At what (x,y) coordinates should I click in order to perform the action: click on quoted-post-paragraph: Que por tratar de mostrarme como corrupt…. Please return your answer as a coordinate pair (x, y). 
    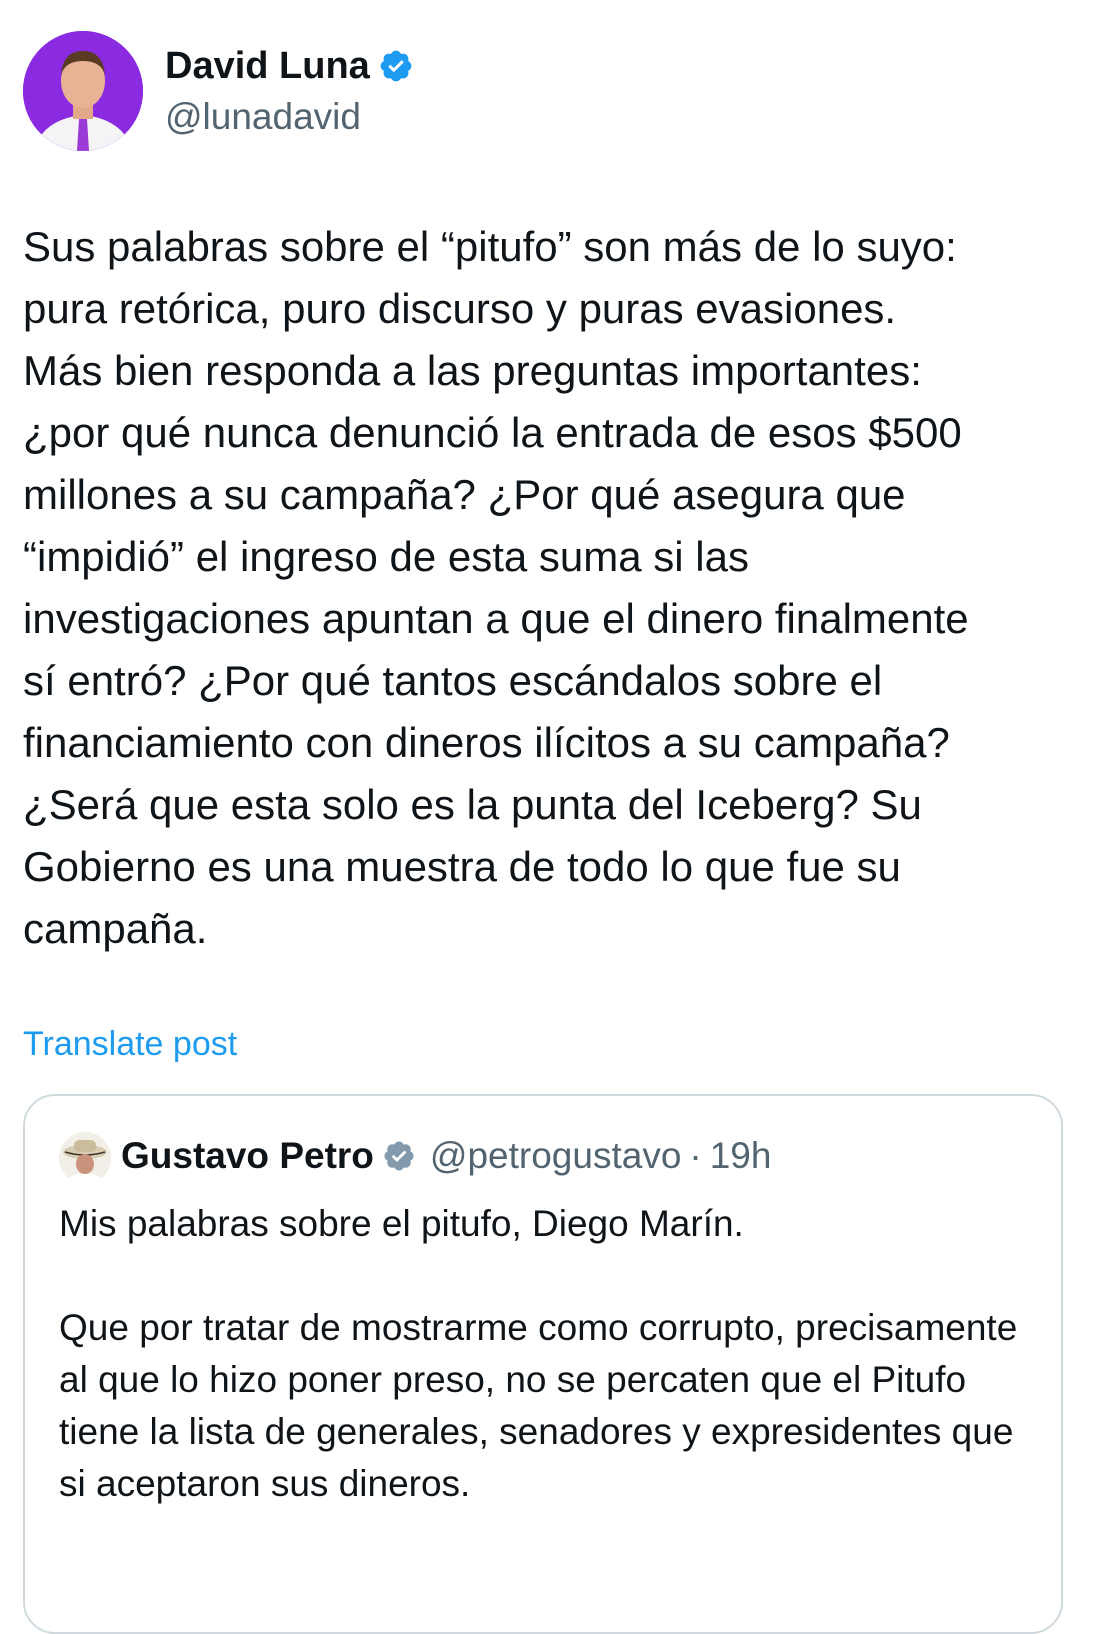
    Looking at the image, I should click on (538, 1405).